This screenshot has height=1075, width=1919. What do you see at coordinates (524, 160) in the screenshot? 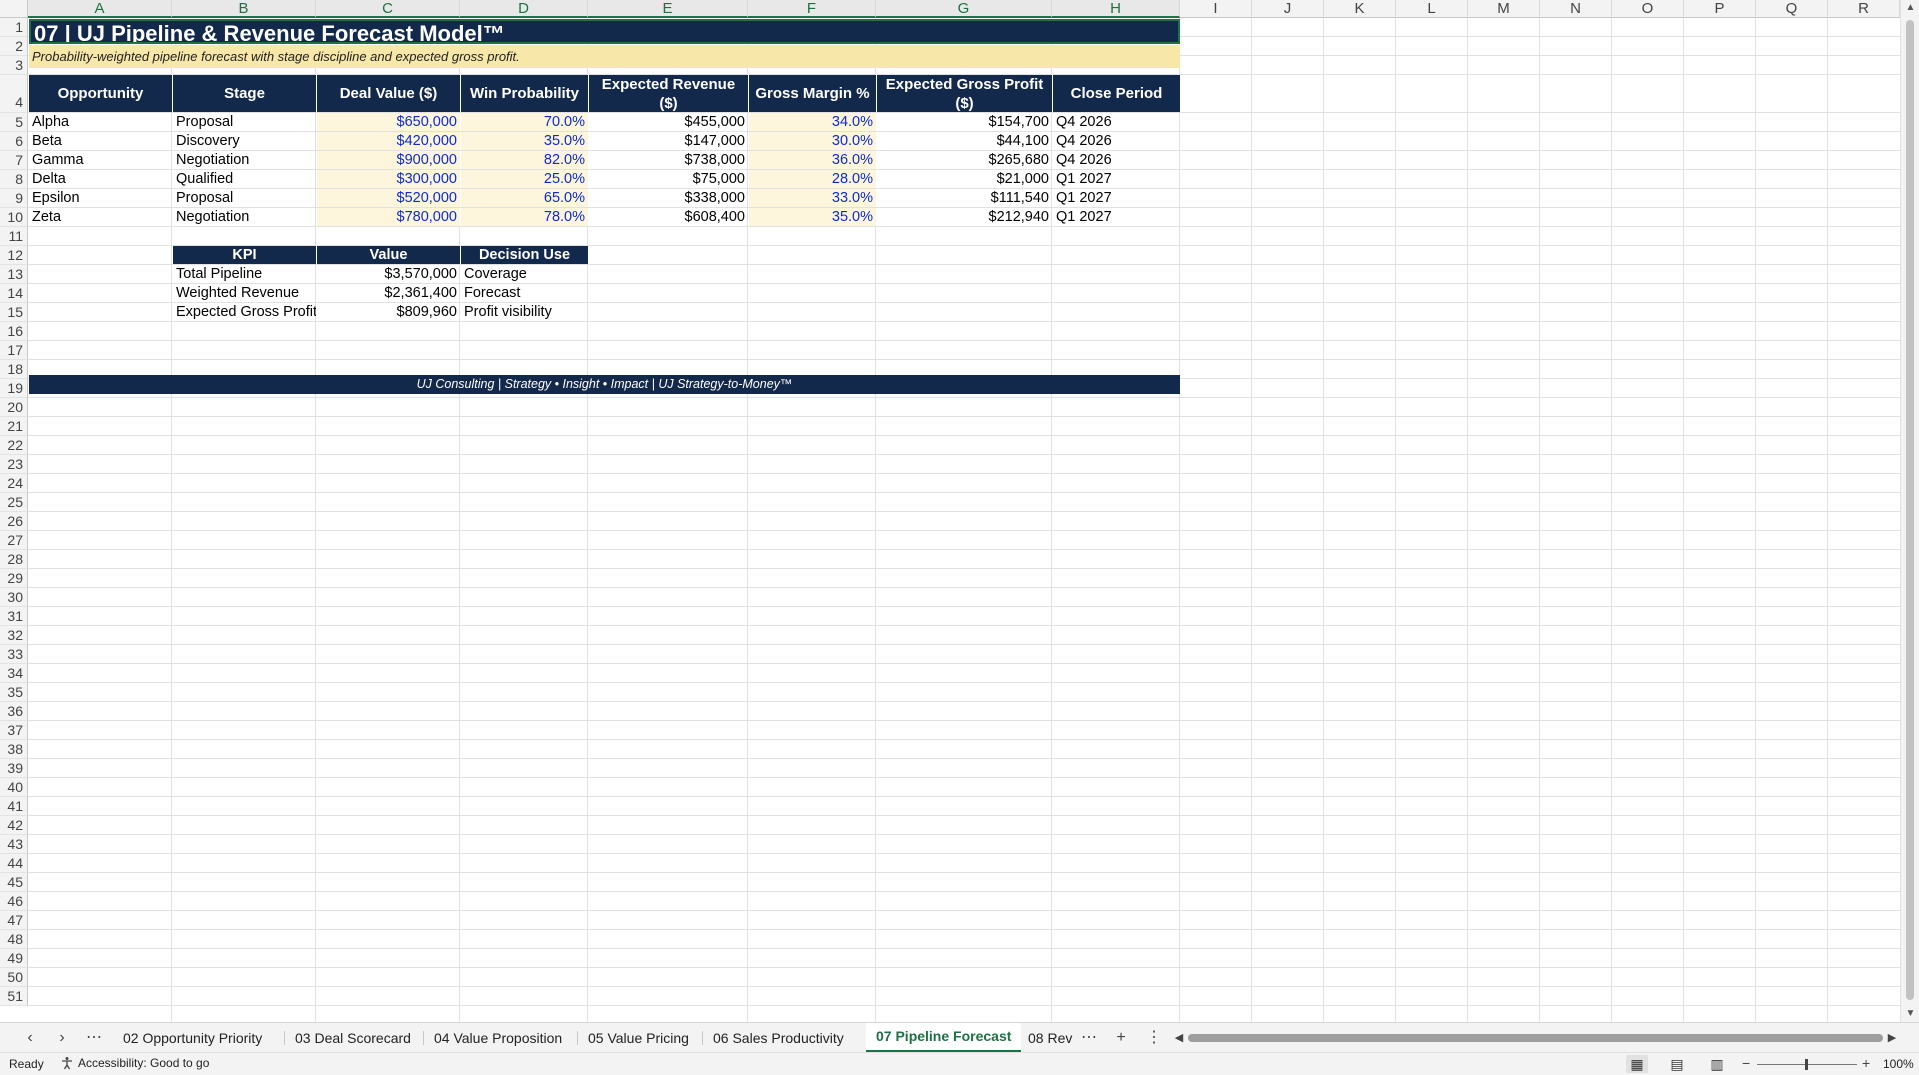
I see `table-cell: 82.0%` at bounding box center [524, 160].